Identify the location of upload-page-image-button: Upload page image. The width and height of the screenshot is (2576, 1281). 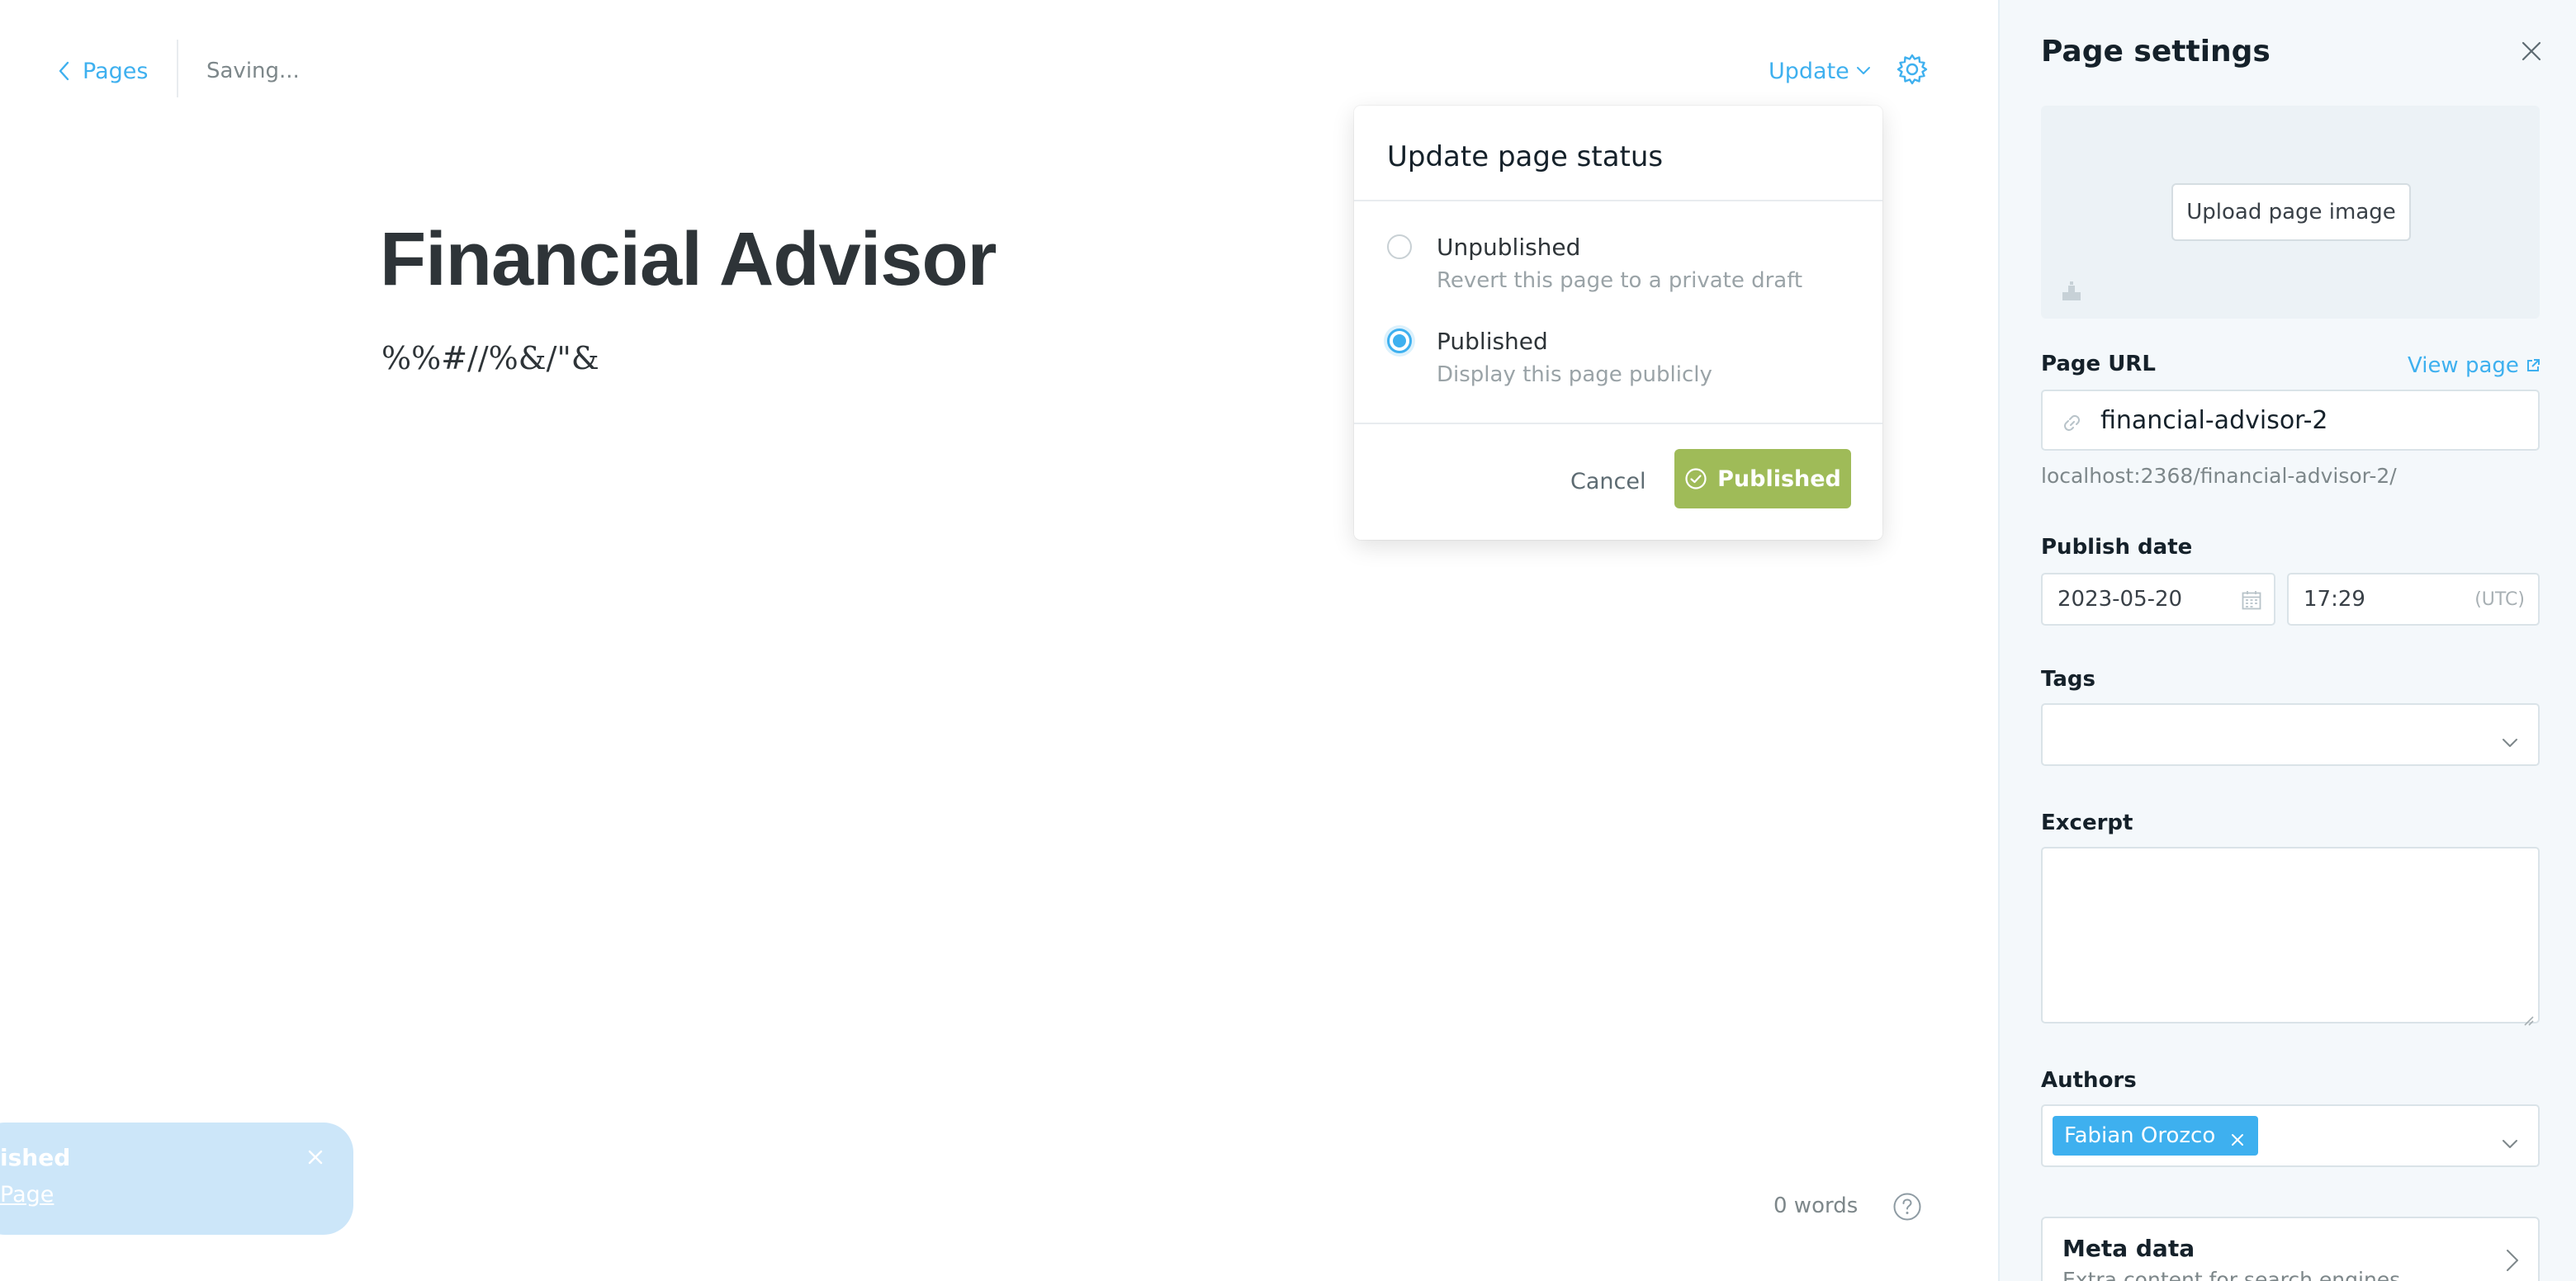
(2291, 212).